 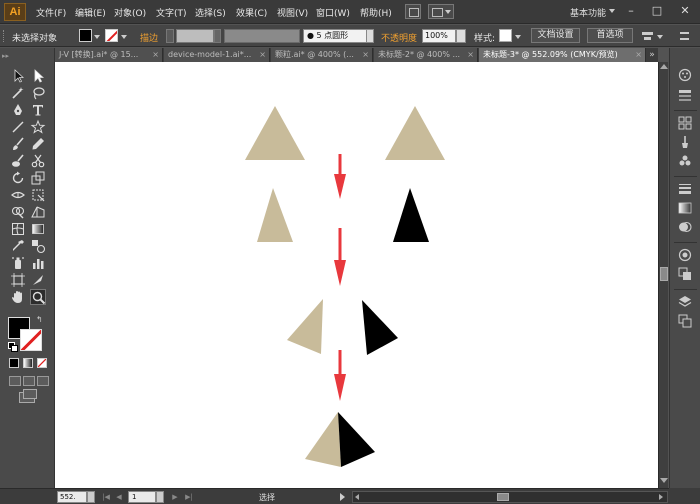 I want to click on grip-handle, so click(x=4, y=36).